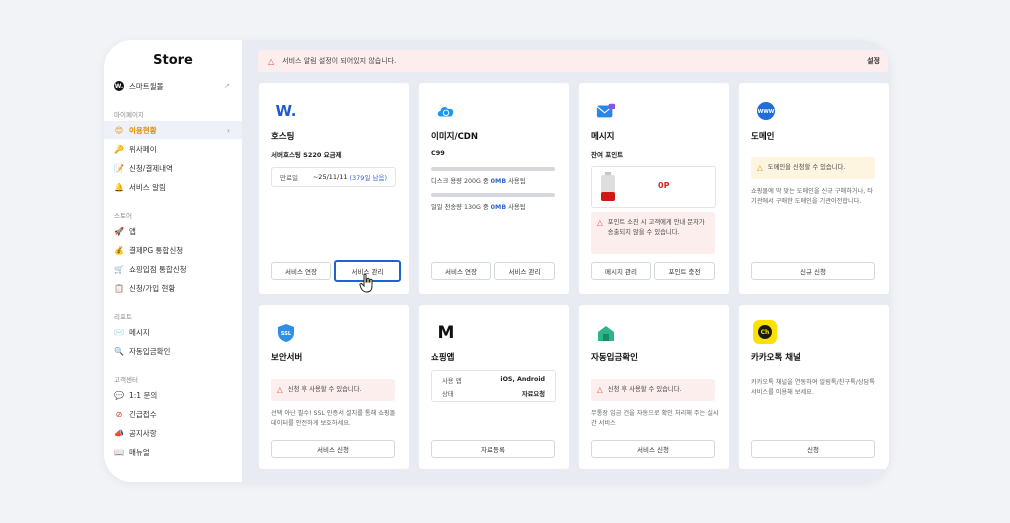 The height and width of the screenshot is (523, 1010). What do you see at coordinates (493, 195) in the screenshot?
I see `traffic-usage-bar` at bounding box center [493, 195].